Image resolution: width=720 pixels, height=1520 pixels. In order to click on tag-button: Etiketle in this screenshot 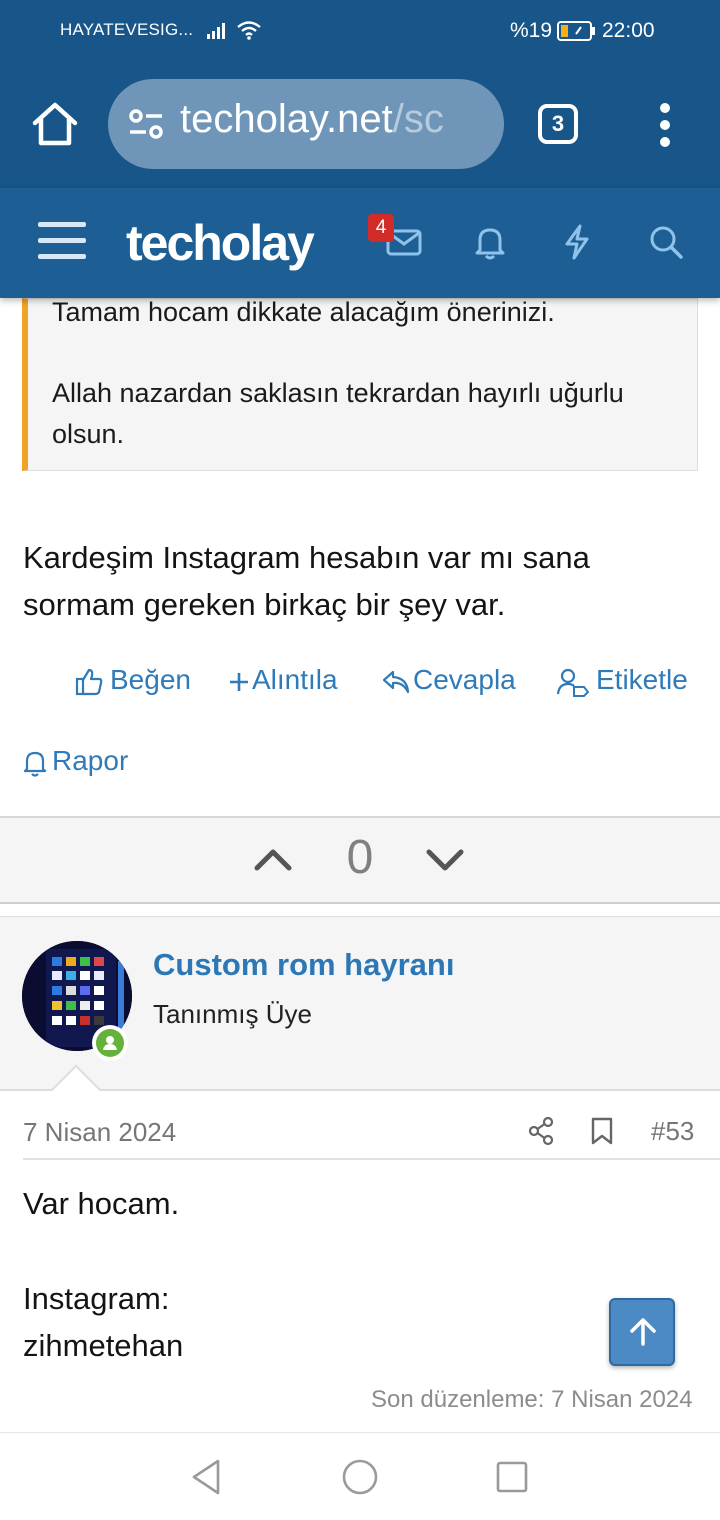, I will do `click(622, 680)`.